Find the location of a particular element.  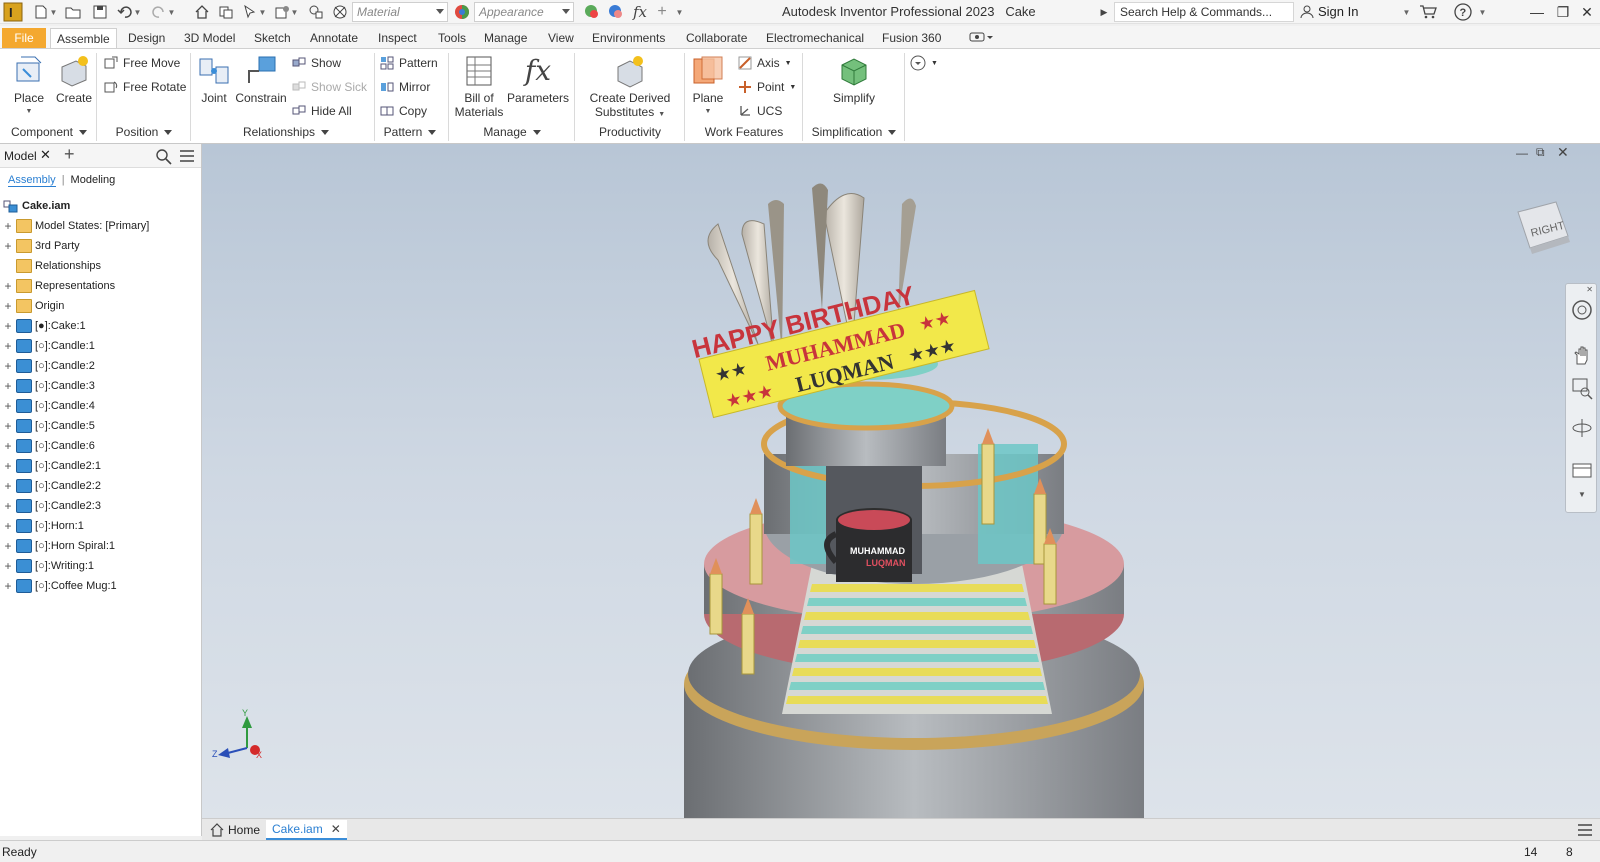

tab-assemble: Assemble is located at coordinates (83, 38).